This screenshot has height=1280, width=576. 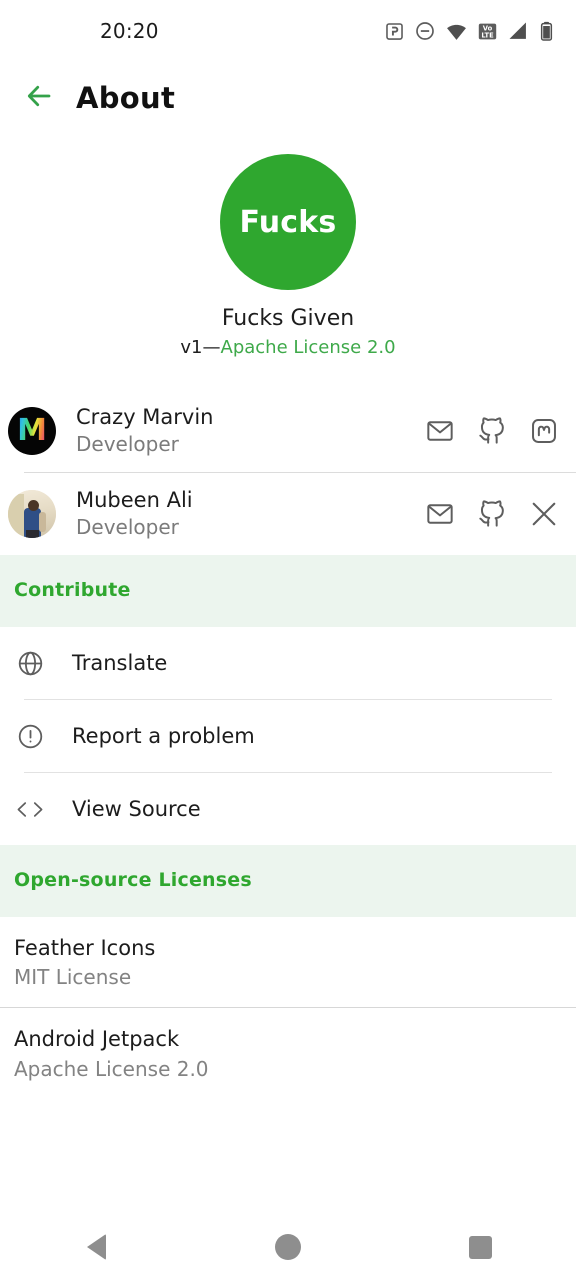 I want to click on contribute-item-view-source: View Source, so click(x=288, y=809).